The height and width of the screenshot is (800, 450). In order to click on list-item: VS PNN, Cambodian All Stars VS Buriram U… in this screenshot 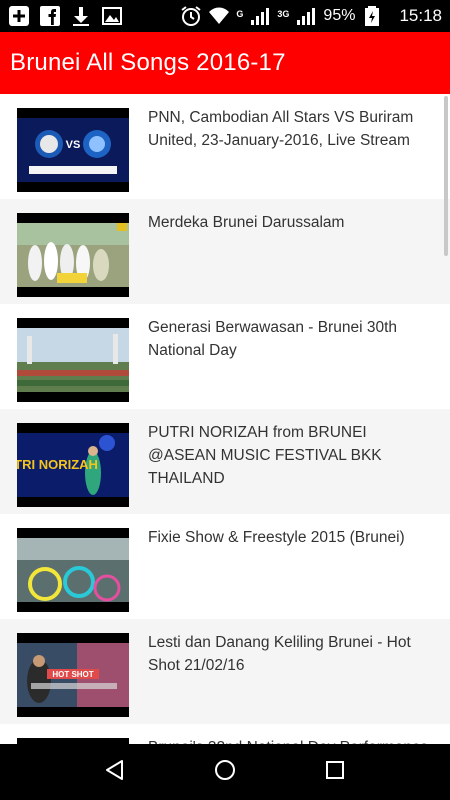, I will do `click(225, 146)`.